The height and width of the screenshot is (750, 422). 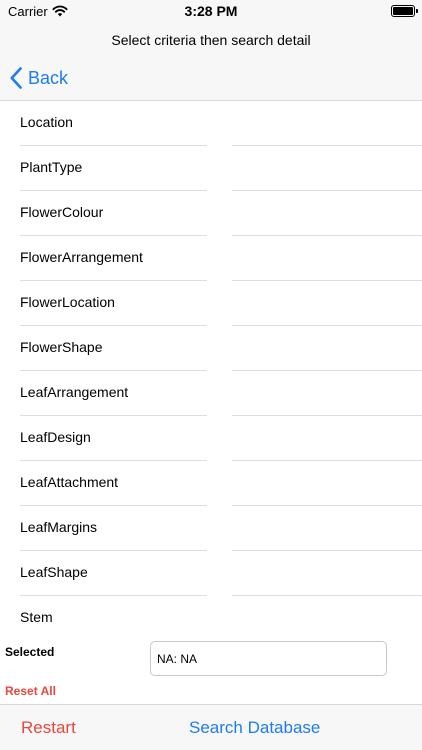 I want to click on criteria-row-leafattachment: LeafAttachment, so click(x=211, y=483).